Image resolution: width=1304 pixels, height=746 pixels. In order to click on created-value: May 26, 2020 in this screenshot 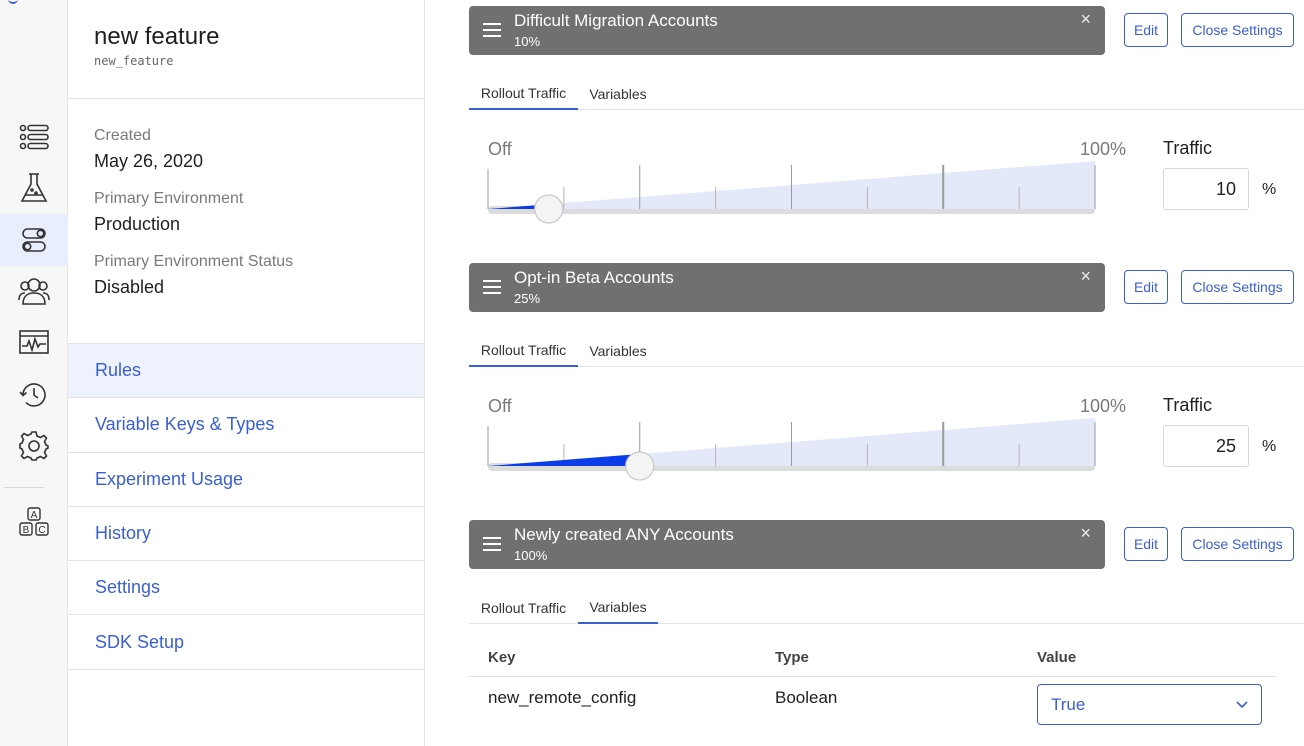, I will do `click(149, 161)`.